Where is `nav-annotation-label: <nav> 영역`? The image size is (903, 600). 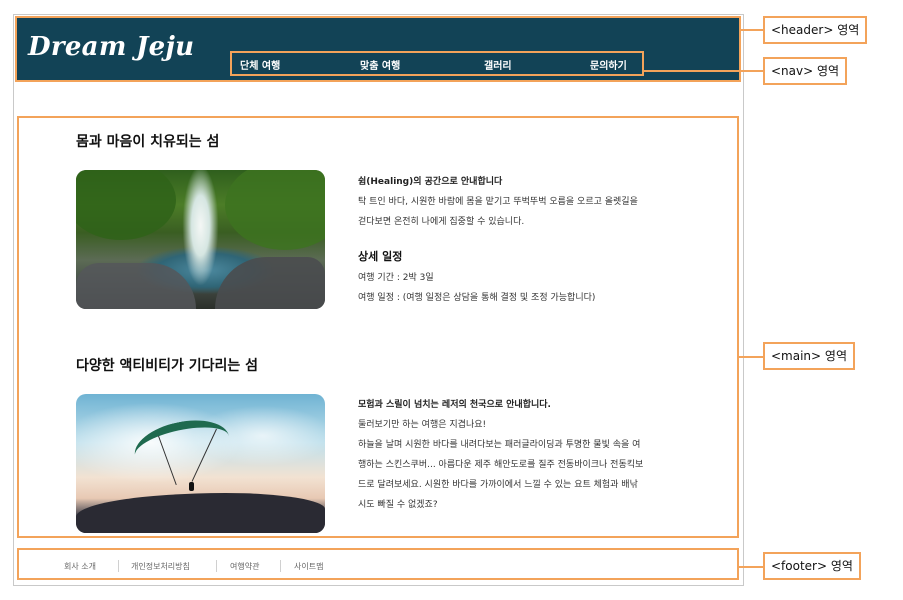 nav-annotation-label: <nav> 영역 is located at coordinates (805, 71).